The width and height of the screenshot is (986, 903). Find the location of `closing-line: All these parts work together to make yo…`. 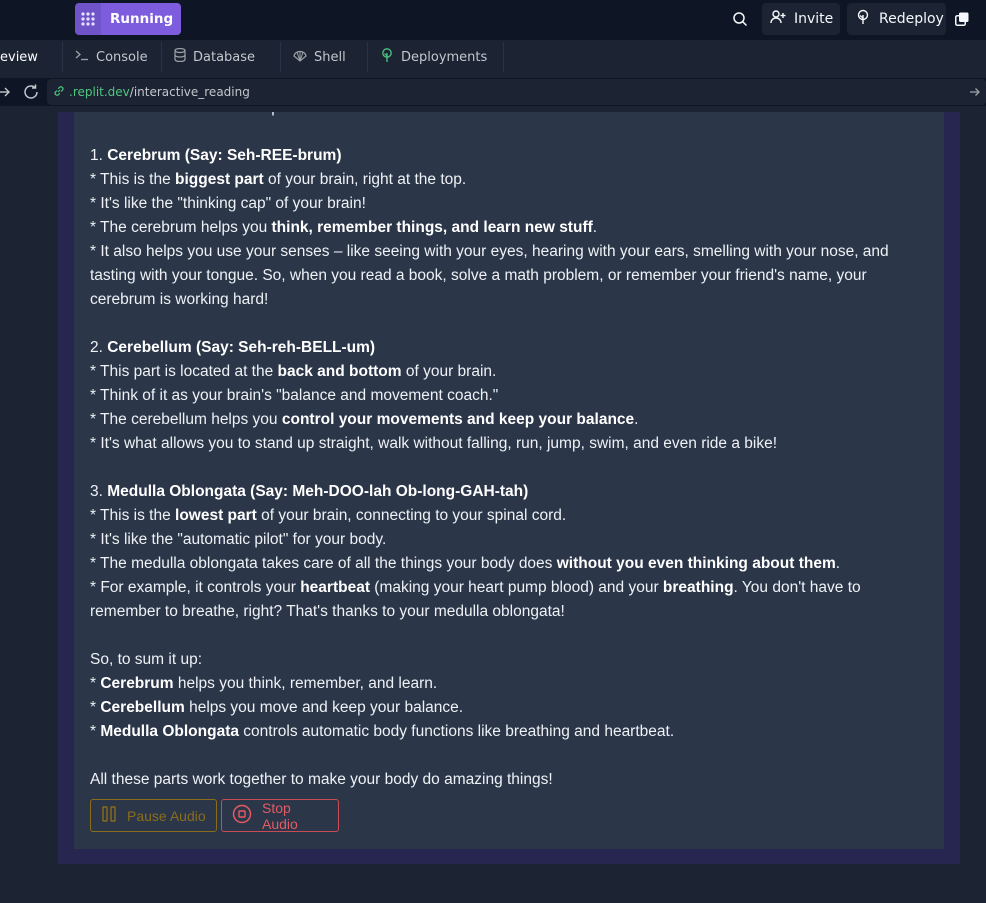

closing-line: All these parts work together to make yo… is located at coordinates (321, 779).